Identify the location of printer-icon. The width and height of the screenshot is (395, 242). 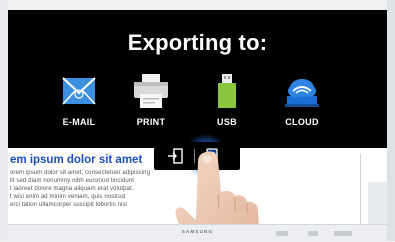
(151, 91).